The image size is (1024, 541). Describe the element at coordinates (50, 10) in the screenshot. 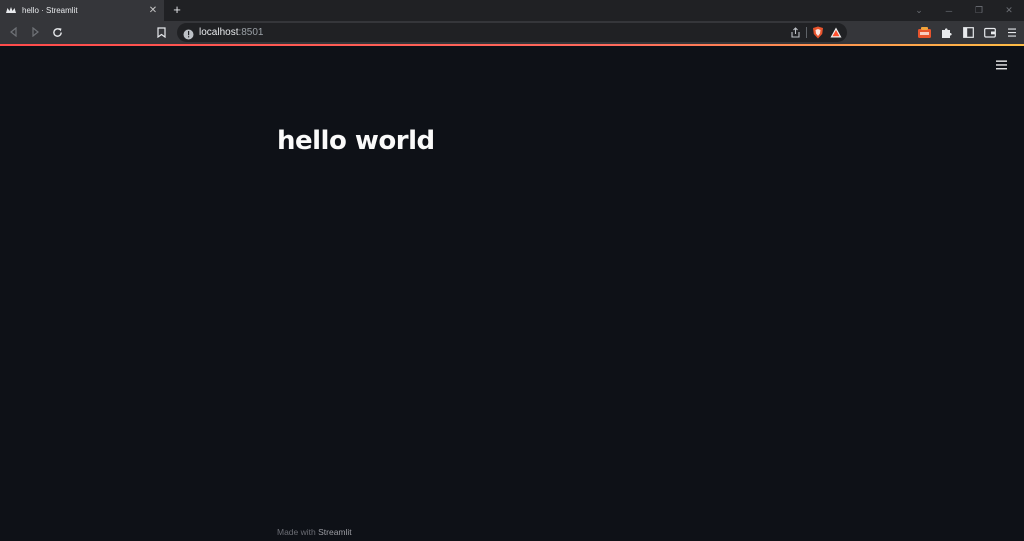

I see `tab-title: hello · Streamlit` at that location.